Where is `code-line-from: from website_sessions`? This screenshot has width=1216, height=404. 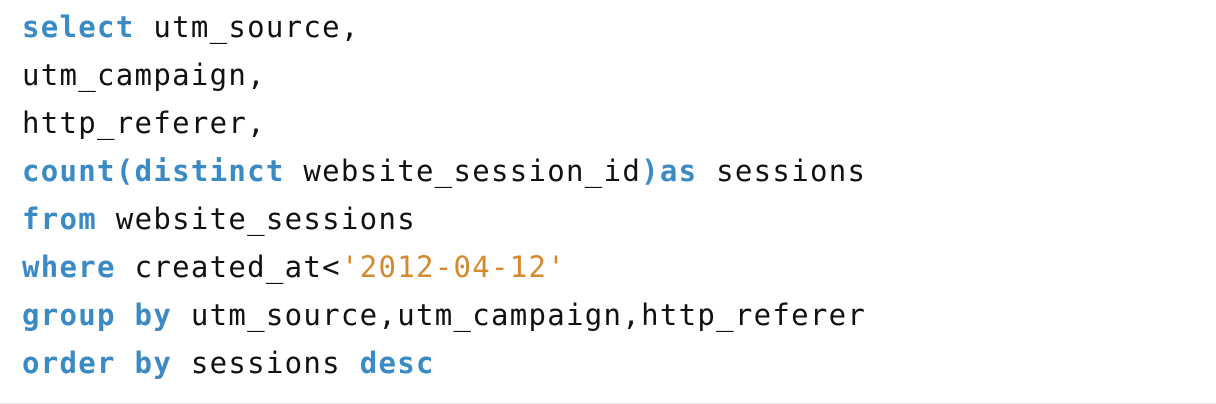 code-line-from: from website_sessions is located at coordinates (219, 219).